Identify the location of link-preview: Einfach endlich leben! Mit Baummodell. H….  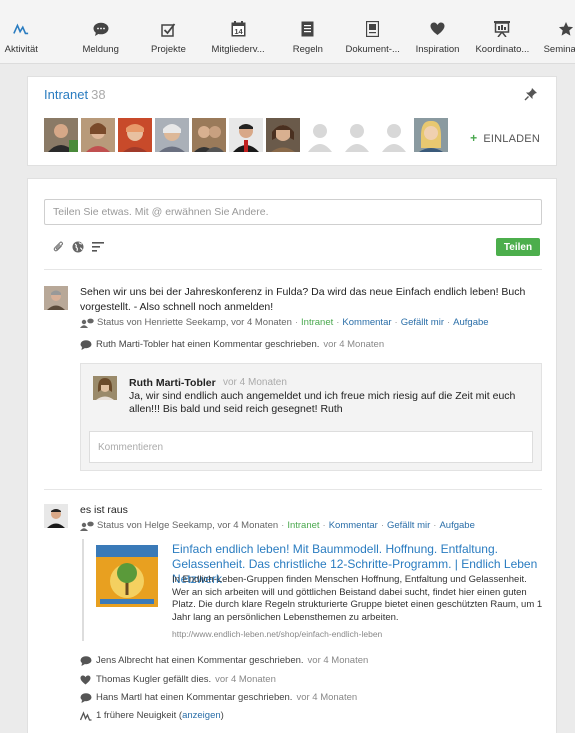
(312, 590).